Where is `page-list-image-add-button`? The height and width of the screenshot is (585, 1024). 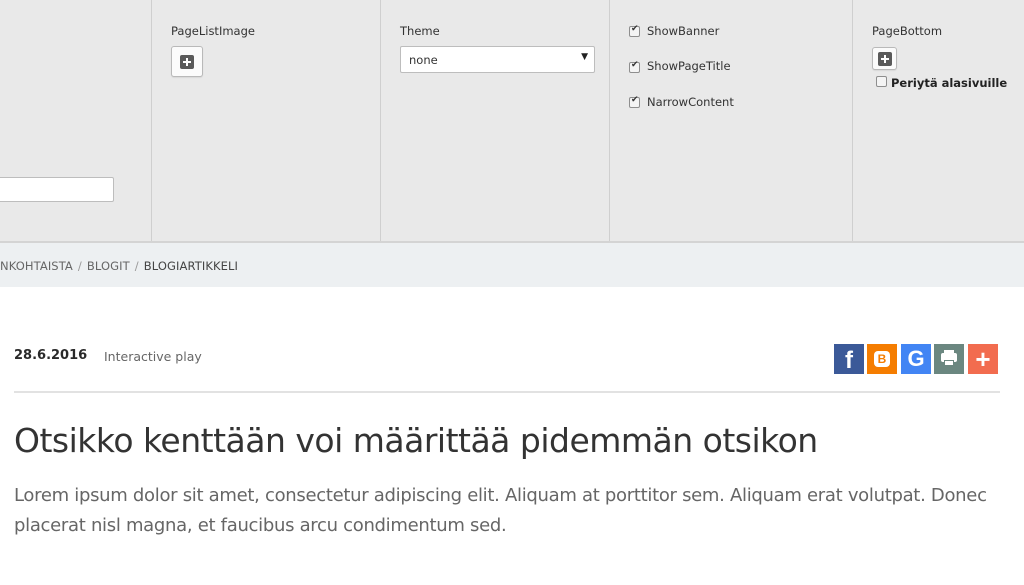
page-list-image-add-button is located at coordinates (187, 61).